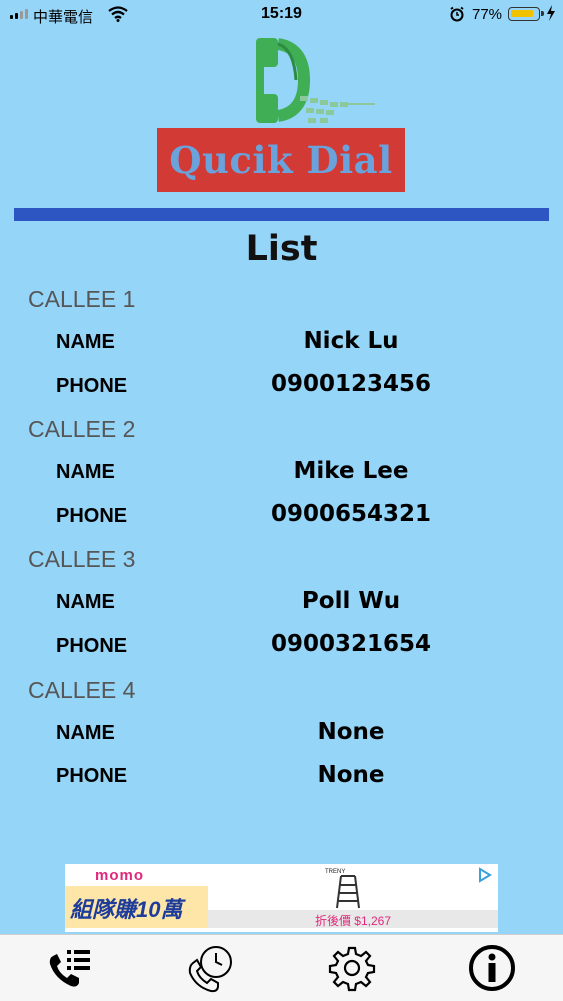 The height and width of the screenshot is (1001, 563). What do you see at coordinates (82, 559) in the screenshot?
I see `callee-3-title: CALLEE 3` at bounding box center [82, 559].